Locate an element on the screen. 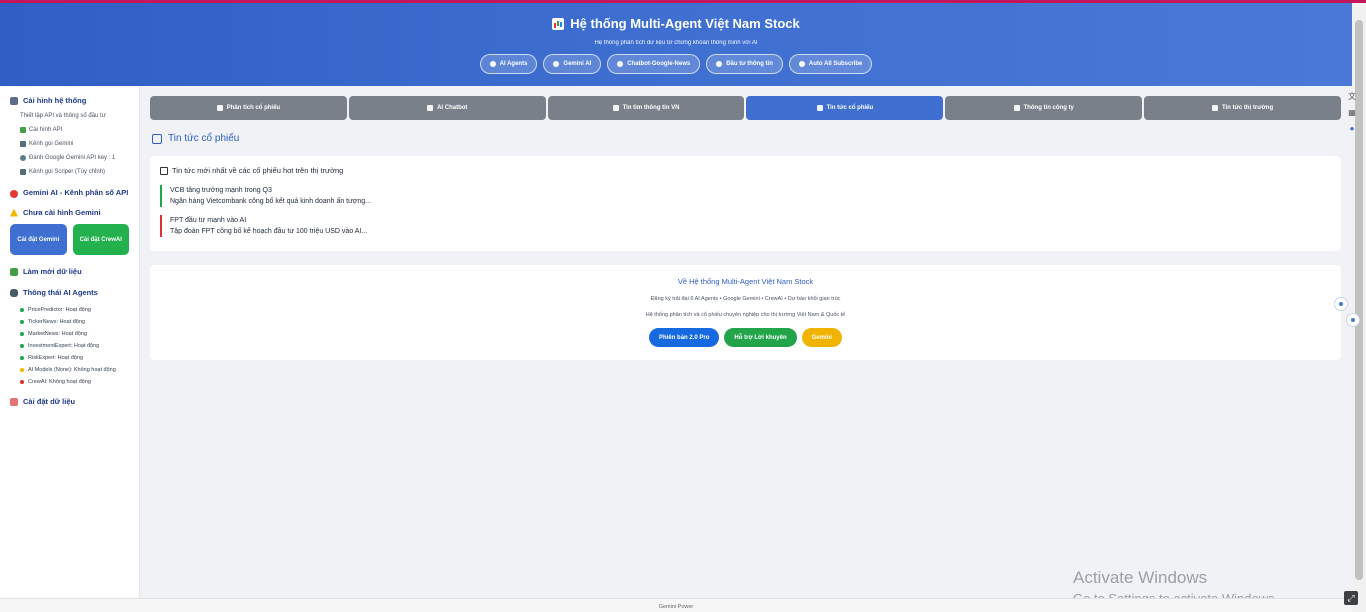 The image size is (1366, 612). setup-crewai-button: Cài đặt CrewAI is located at coordinates (100, 239).